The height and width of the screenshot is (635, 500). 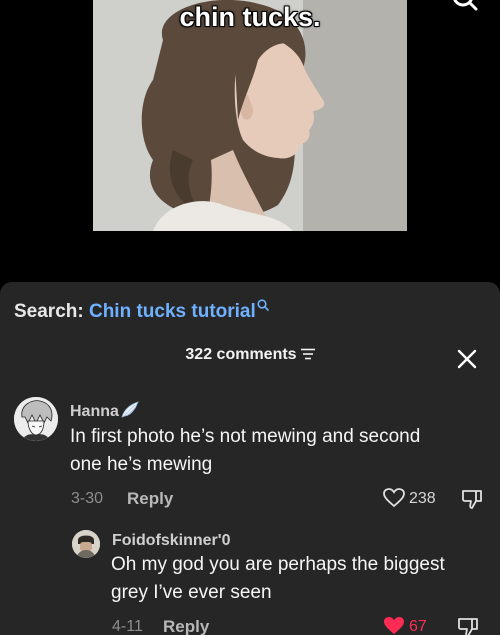 I want to click on comment-date: 4-11, so click(x=127, y=626).